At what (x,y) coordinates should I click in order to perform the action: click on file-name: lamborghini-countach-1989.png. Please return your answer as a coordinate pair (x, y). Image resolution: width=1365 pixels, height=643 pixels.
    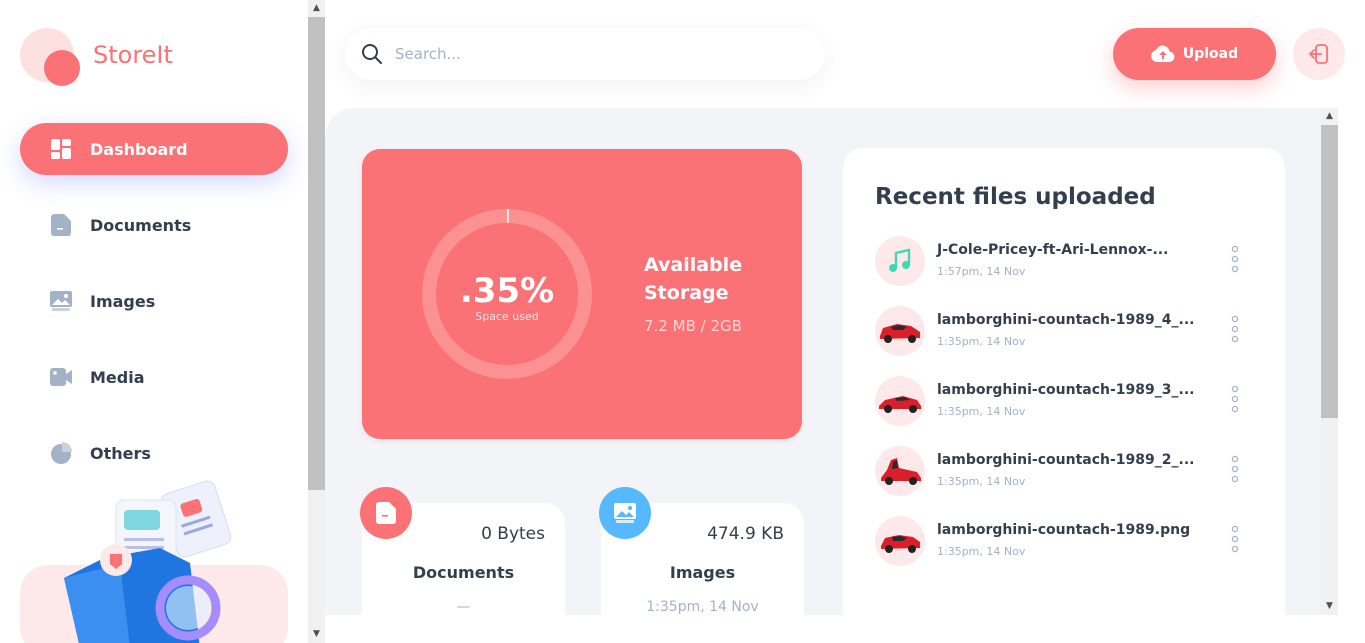
    Looking at the image, I should click on (1064, 530).